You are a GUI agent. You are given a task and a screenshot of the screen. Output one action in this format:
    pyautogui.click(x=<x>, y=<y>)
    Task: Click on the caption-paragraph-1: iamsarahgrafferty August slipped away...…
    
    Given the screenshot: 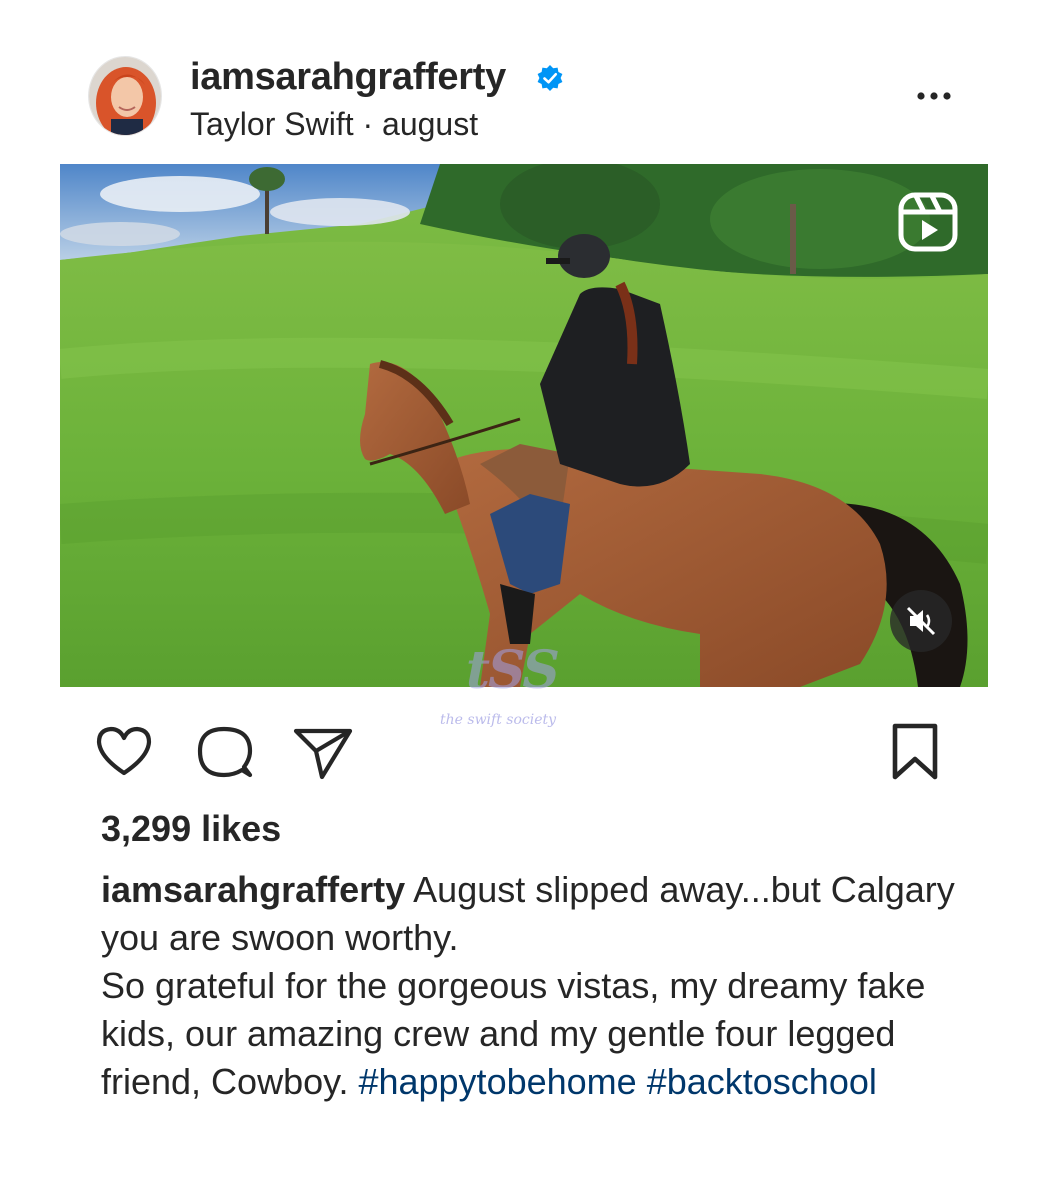 What is the action you would take?
    pyautogui.click(x=541, y=914)
    